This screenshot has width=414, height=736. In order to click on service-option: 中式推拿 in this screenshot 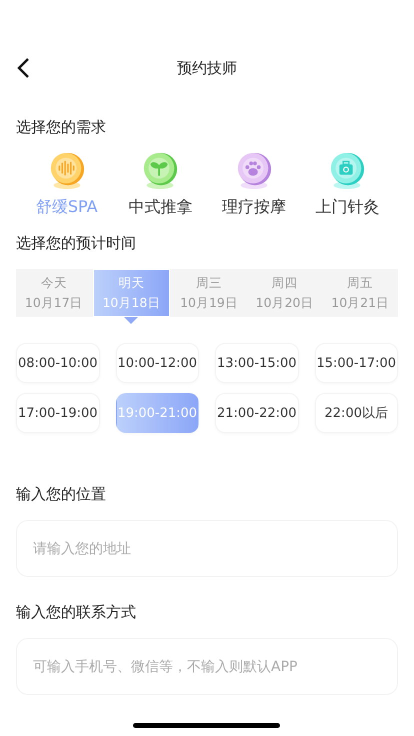, I will do `click(160, 207)`.